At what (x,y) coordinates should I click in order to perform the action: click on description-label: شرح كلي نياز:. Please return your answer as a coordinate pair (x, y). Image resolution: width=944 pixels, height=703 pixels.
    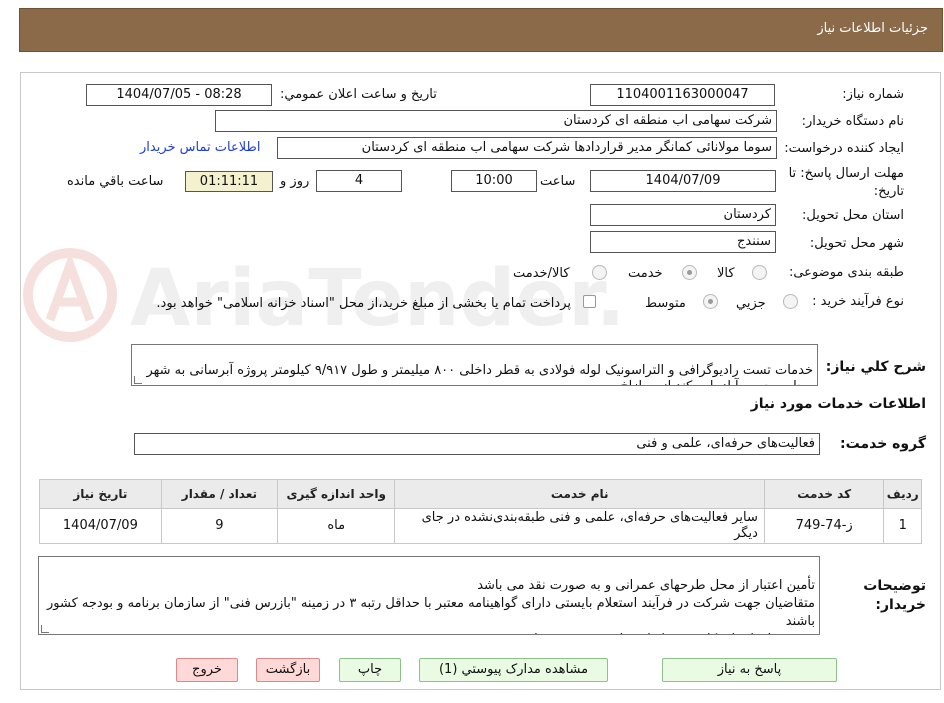
    Looking at the image, I should click on (875, 367).